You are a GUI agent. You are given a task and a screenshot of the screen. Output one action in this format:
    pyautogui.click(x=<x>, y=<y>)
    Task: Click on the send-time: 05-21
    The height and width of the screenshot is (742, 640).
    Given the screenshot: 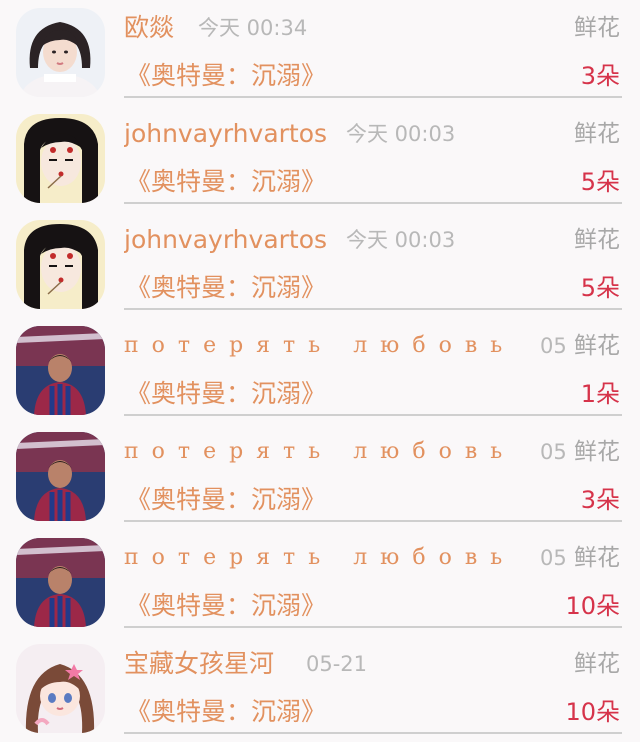 What is the action you would take?
    pyautogui.click(x=337, y=664)
    